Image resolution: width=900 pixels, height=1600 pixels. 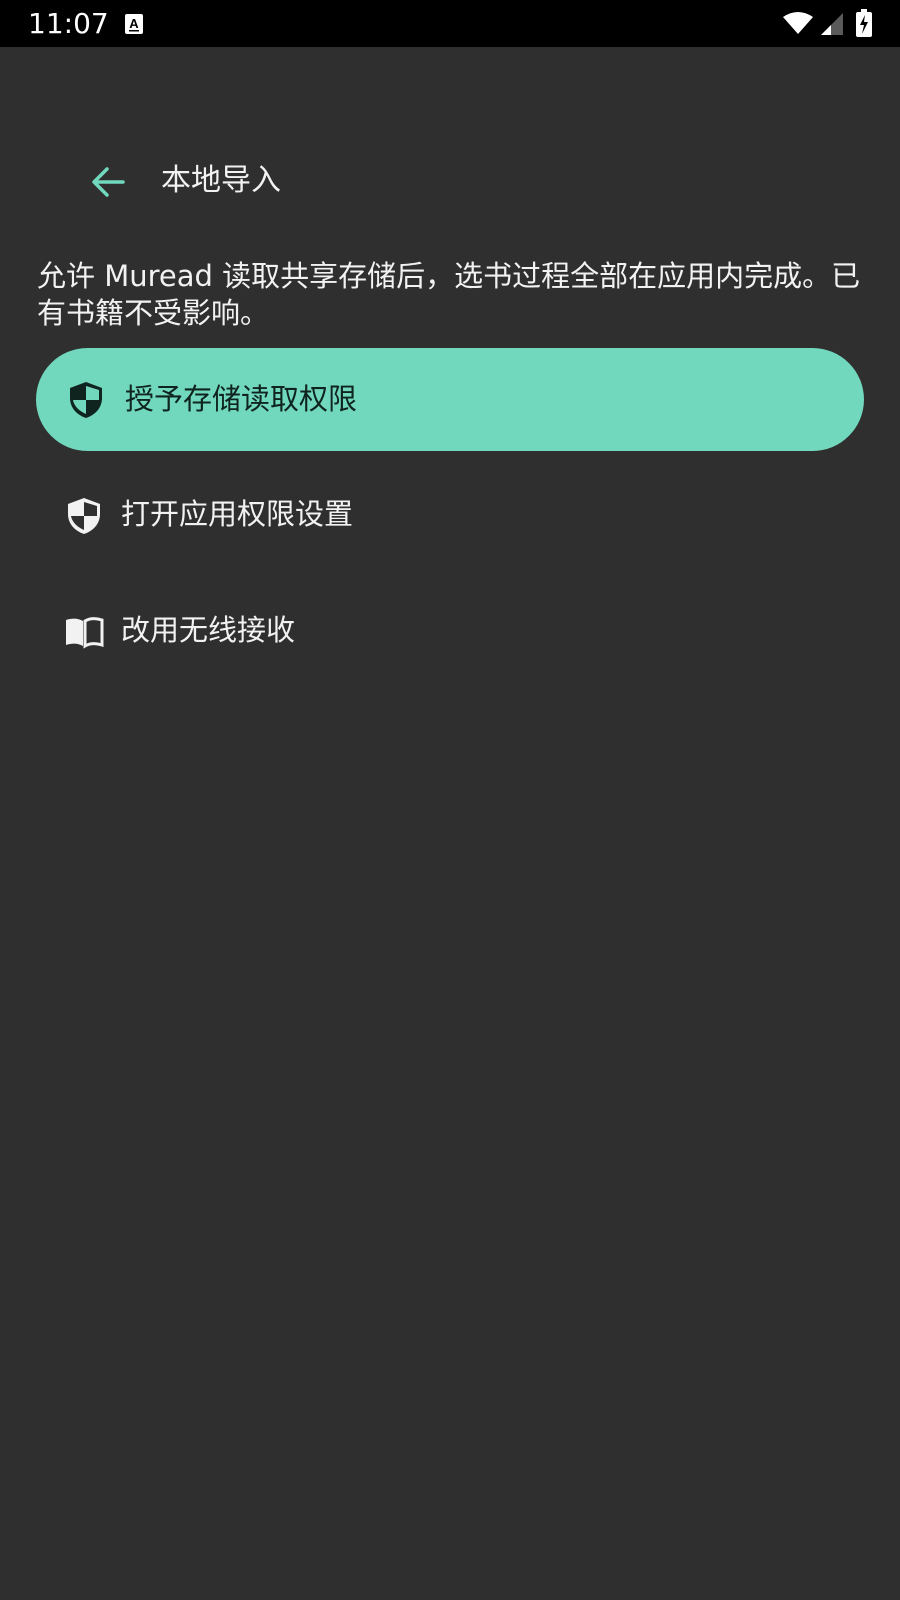 What do you see at coordinates (221, 180) in the screenshot?
I see `page-title: 本地导入` at bounding box center [221, 180].